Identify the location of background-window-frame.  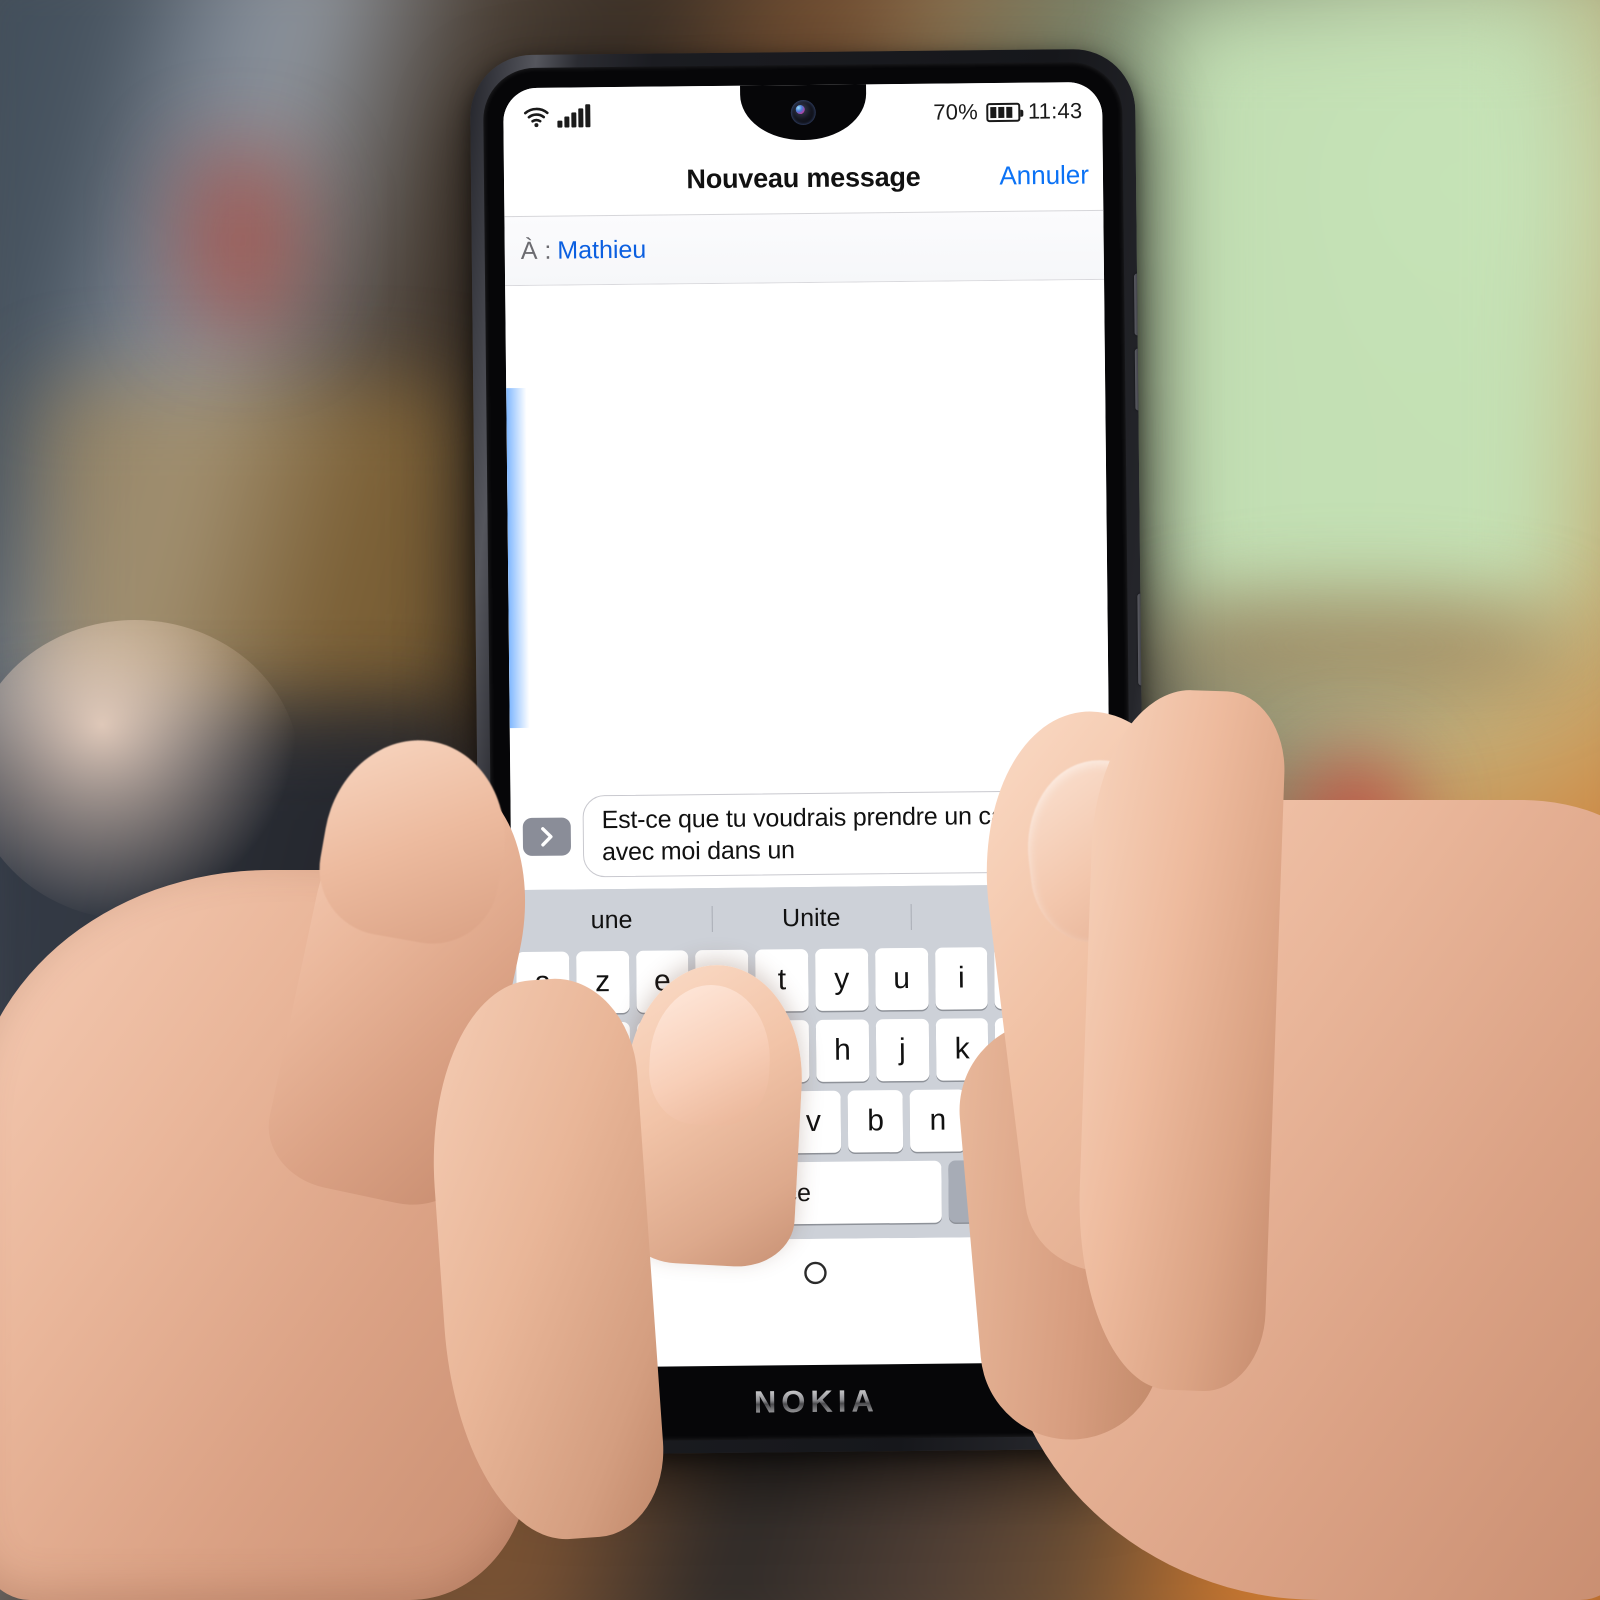
(1360, 645).